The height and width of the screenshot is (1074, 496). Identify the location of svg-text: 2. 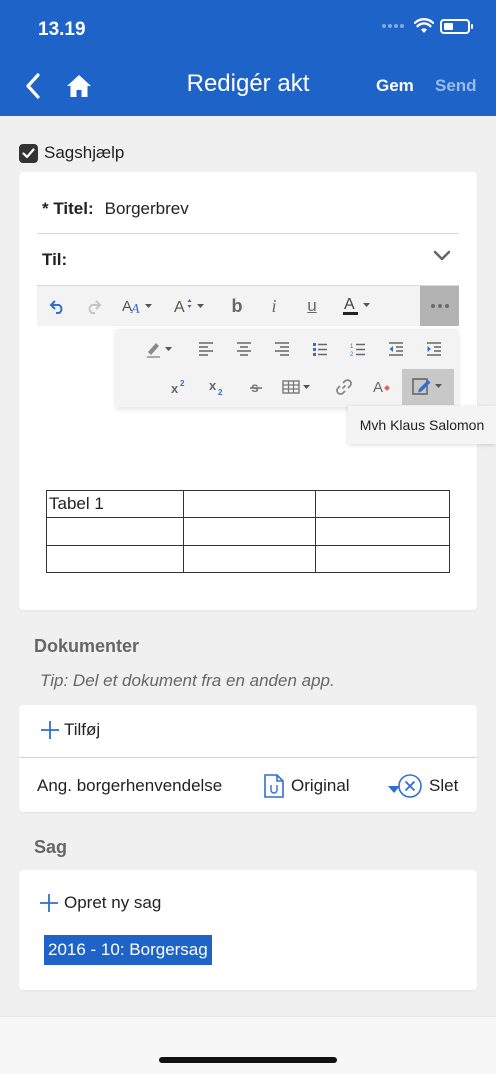
(220, 392).